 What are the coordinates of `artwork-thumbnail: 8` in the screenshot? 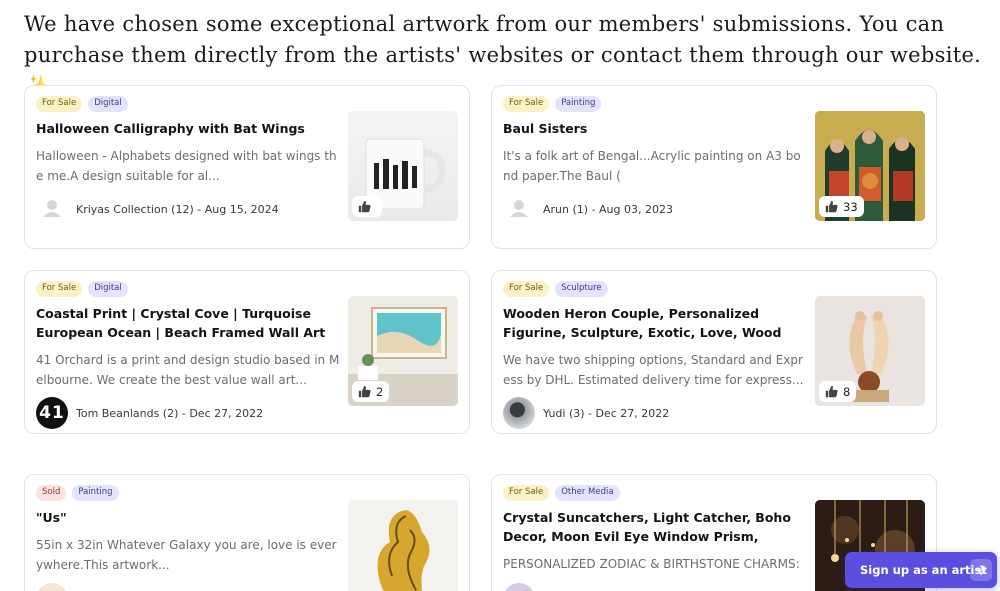 It's located at (870, 351).